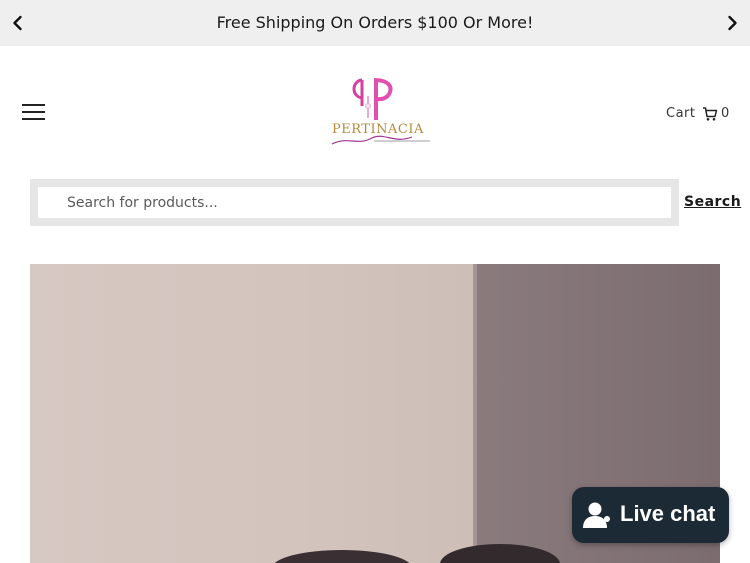 This screenshot has height=563, width=750. I want to click on chat-person-icon, so click(598, 515).